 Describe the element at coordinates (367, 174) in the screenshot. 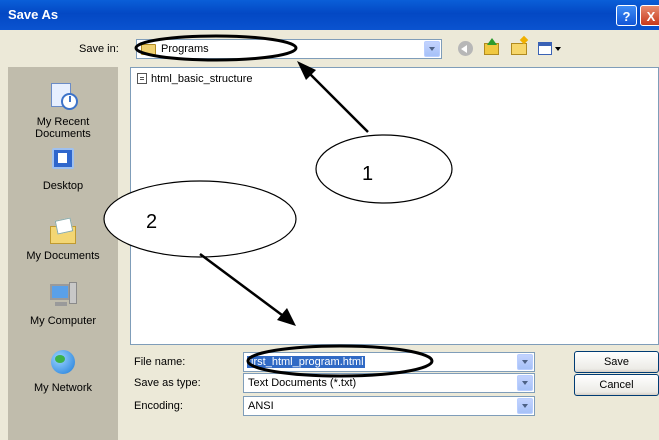

I see `callout-1-number: 1` at that location.